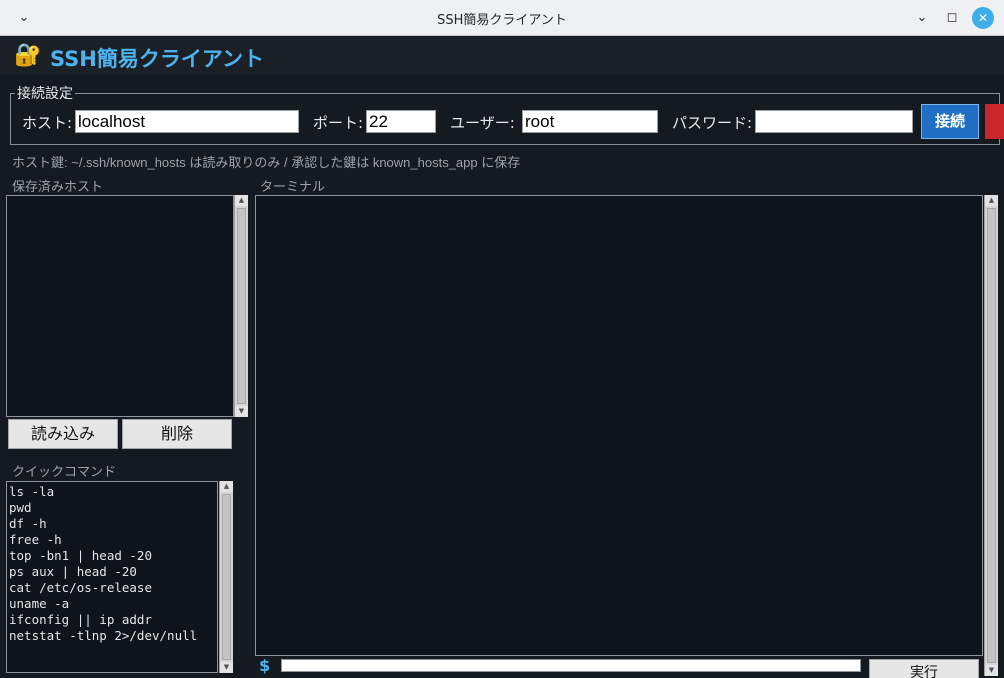  Describe the element at coordinates (293, 187) in the screenshot. I see `terminal-label: ターミナル` at that location.